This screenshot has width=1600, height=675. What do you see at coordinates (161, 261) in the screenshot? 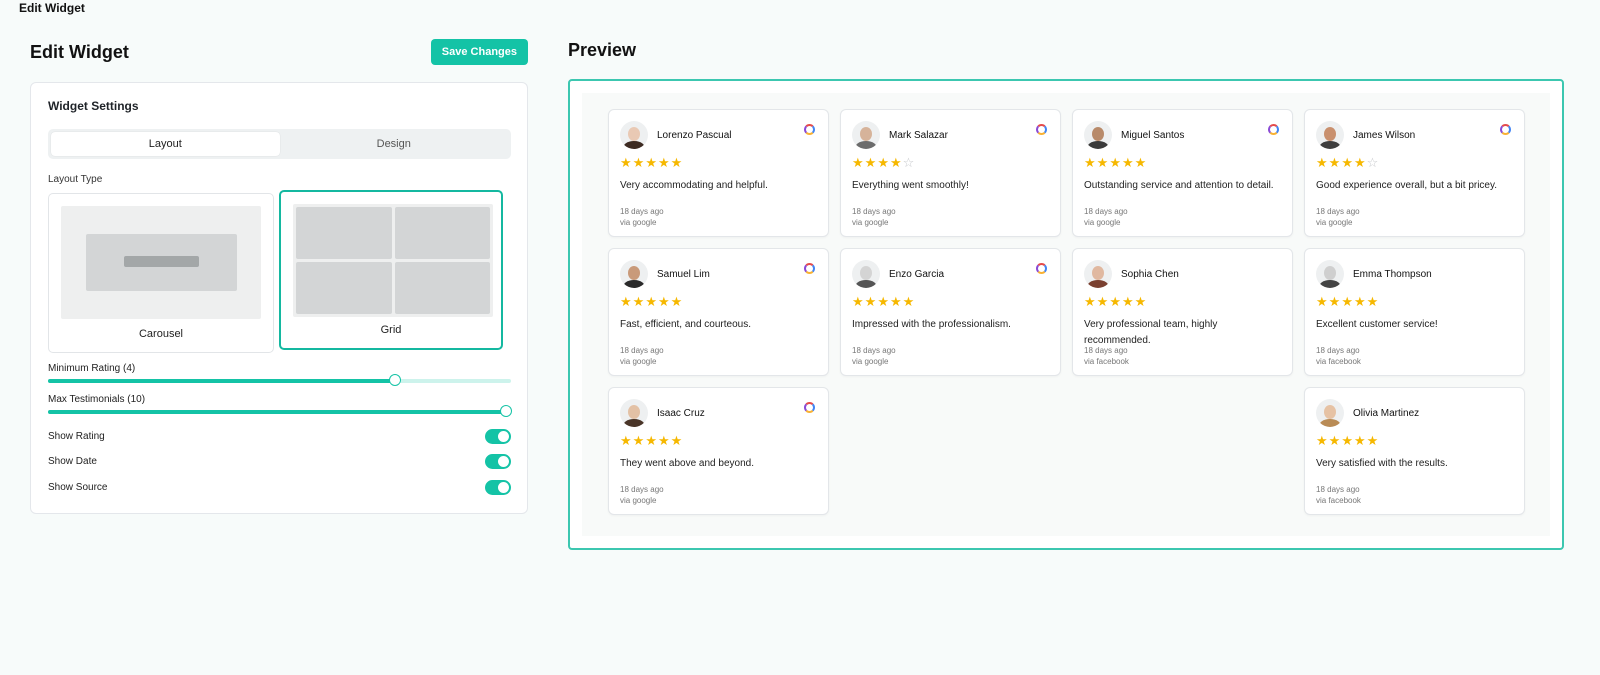
I see `carousel-bar-shape` at bounding box center [161, 261].